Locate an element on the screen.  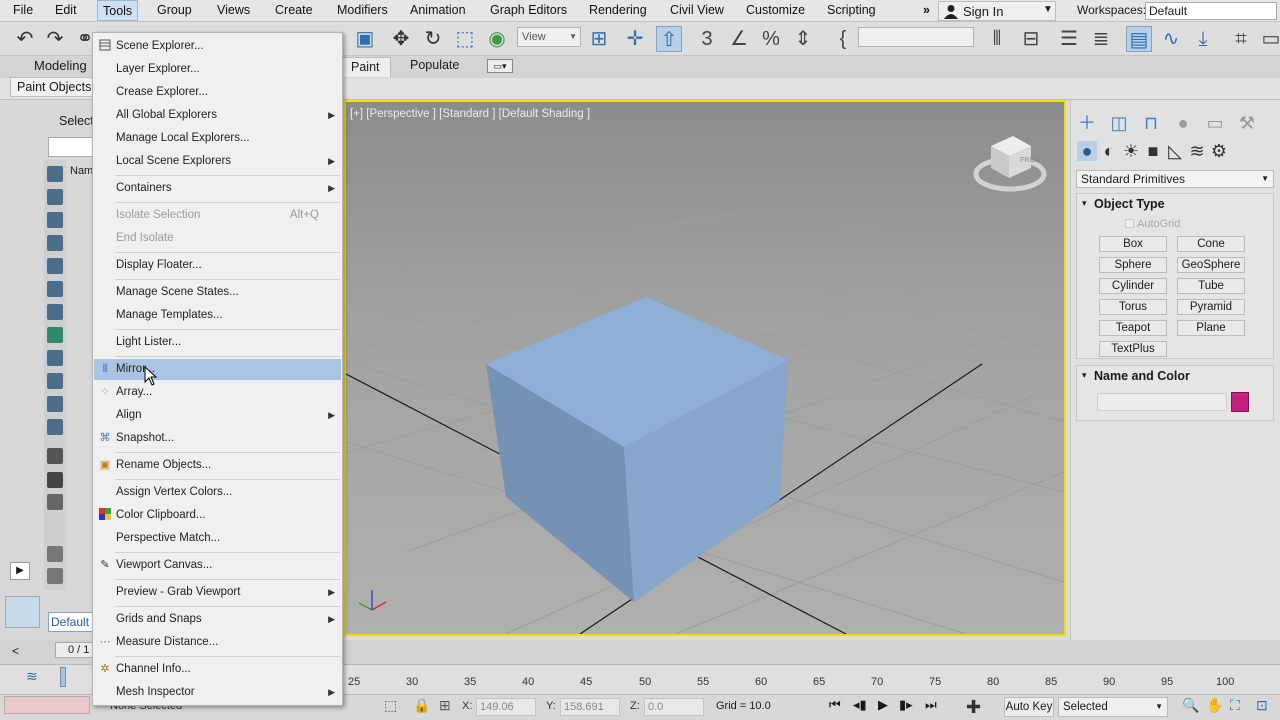
align-icon: ⊟ is located at coordinates (1031, 39).